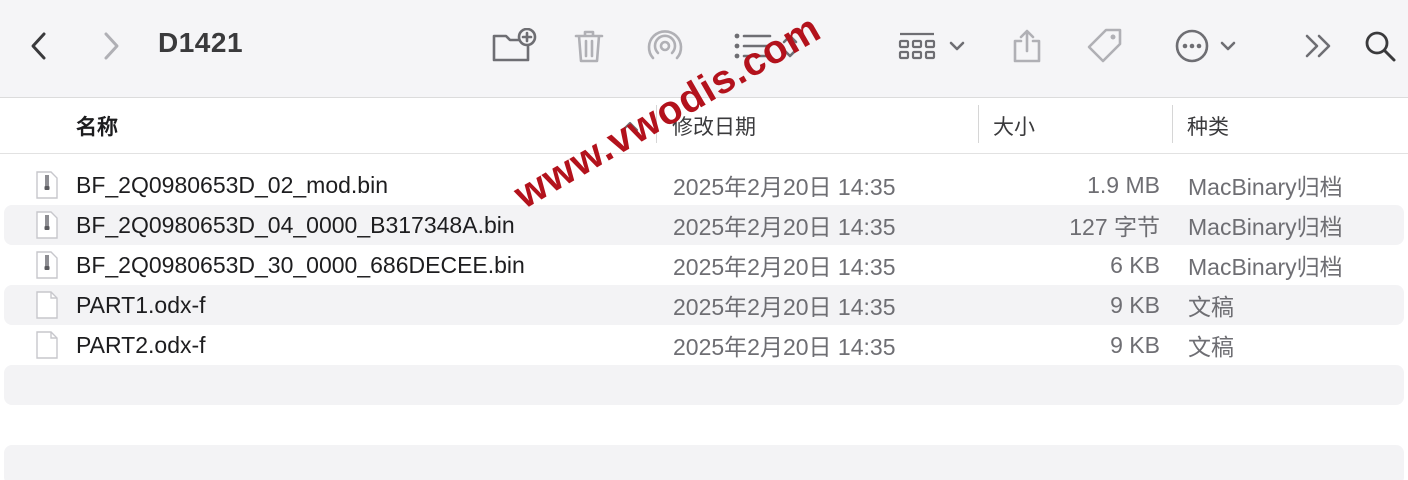  I want to click on file-name: BF_2Q0980653D_04_0000_B317348A.bin, so click(295, 224).